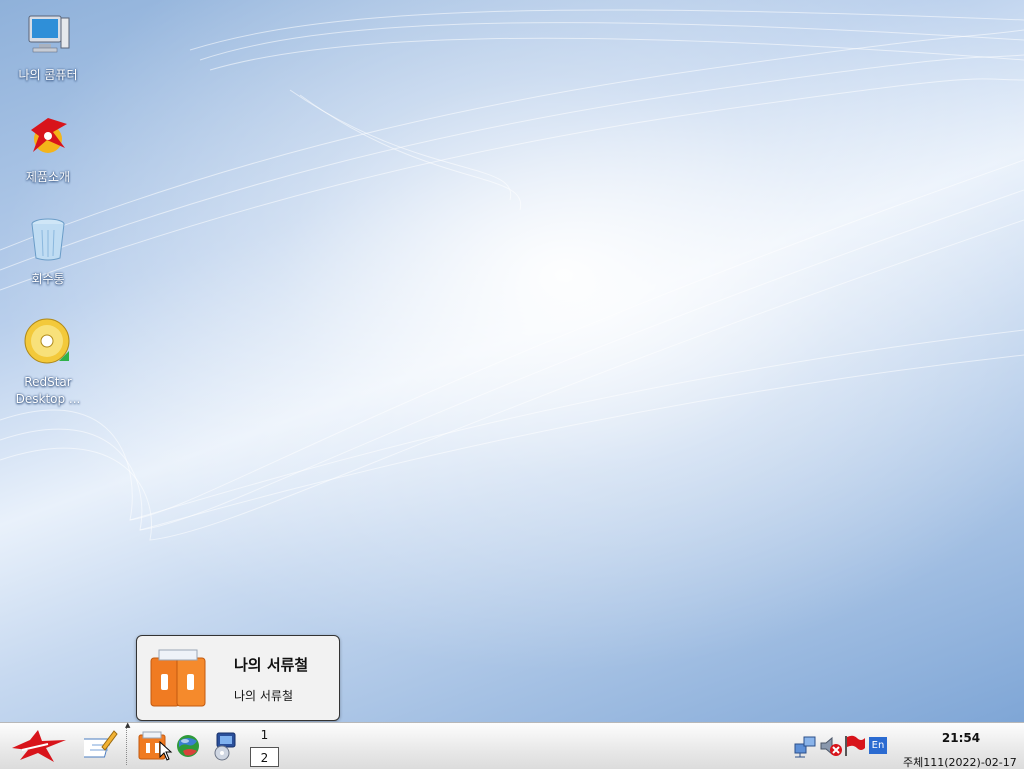  I want to click on dvd-disc-icon, so click(47, 341).